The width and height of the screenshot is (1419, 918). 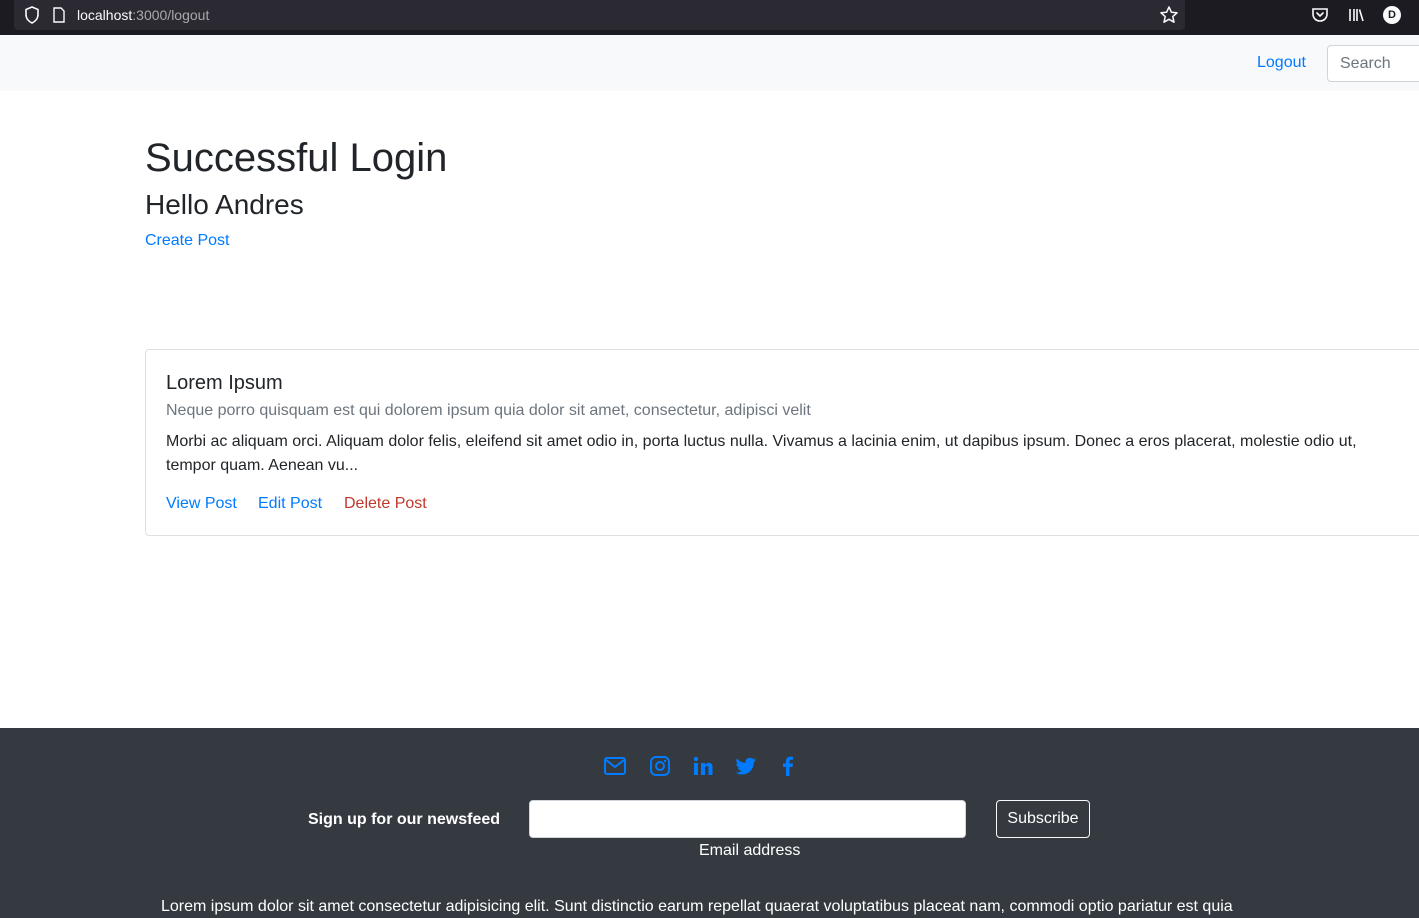 What do you see at coordinates (1281, 63) in the screenshot?
I see `logout-link: Logout` at bounding box center [1281, 63].